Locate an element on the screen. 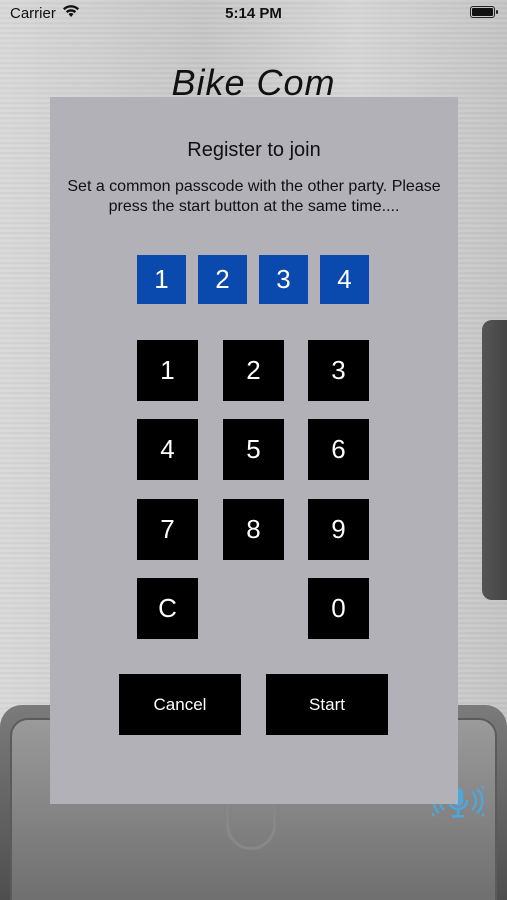  key-7: 7 is located at coordinates (167, 529).